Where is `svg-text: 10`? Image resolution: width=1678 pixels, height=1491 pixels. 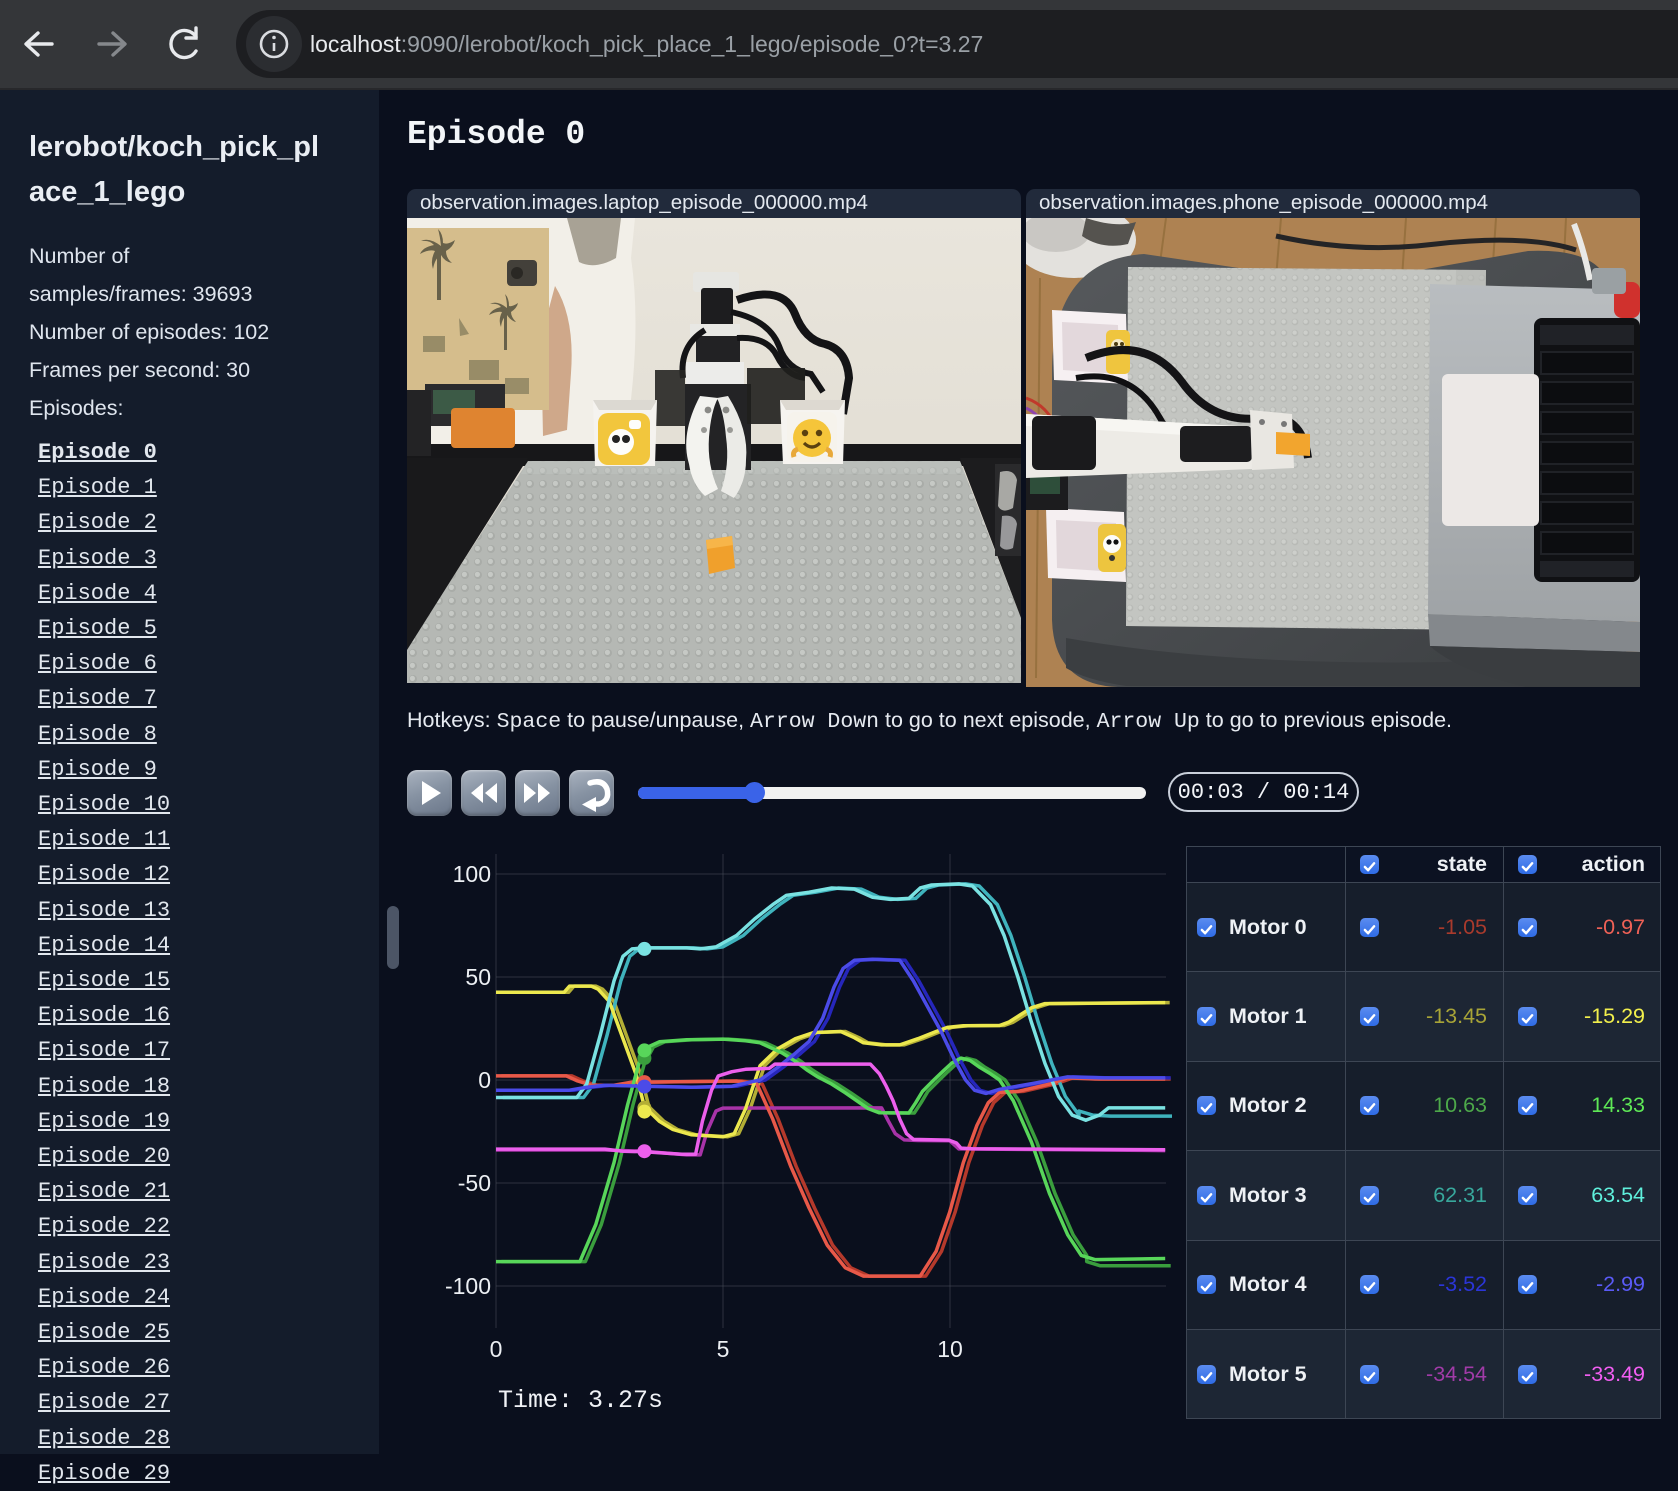 svg-text: 10 is located at coordinates (950, 1349).